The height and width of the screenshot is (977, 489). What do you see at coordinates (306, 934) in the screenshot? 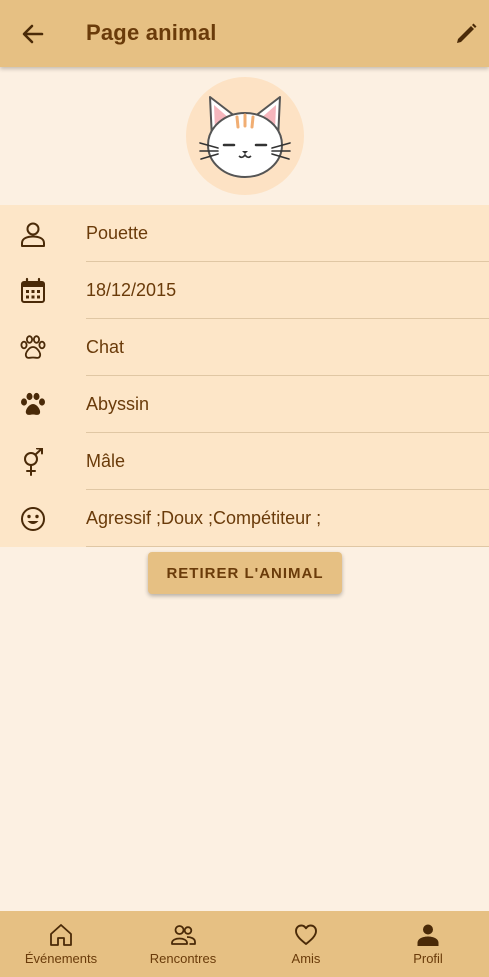
I see `heart-icon` at bounding box center [306, 934].